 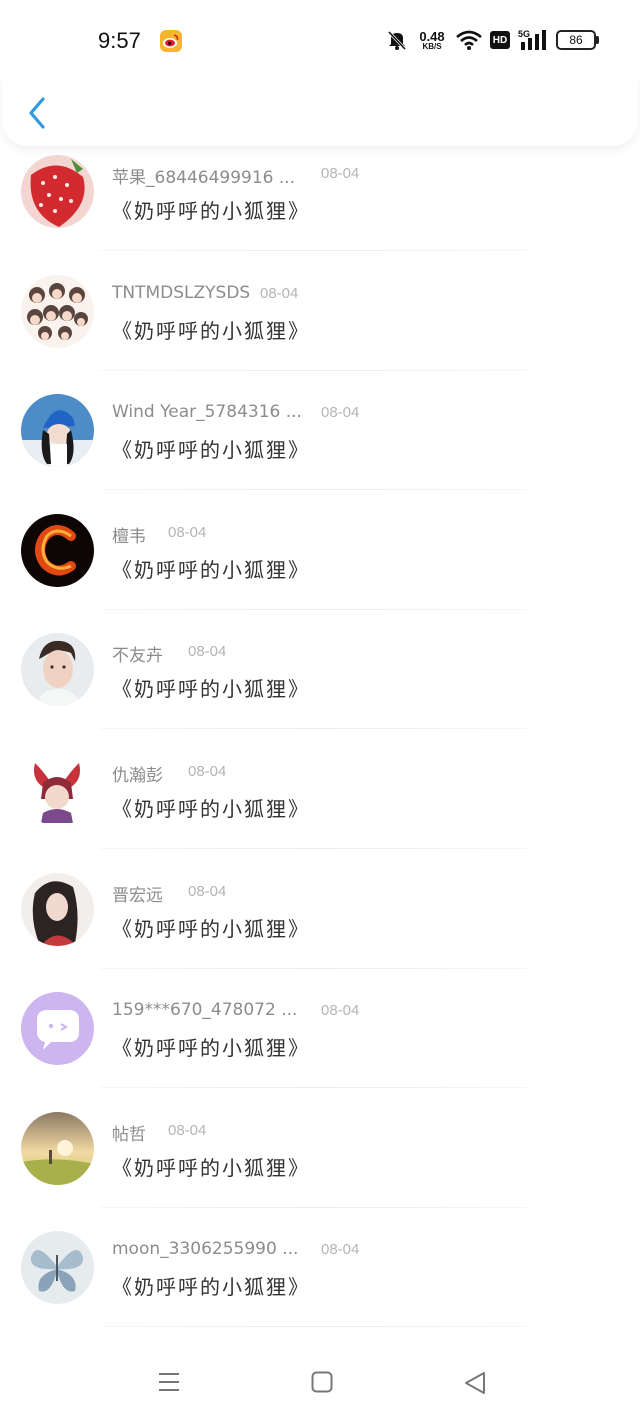 I want to click on status-bar: 9:57 0.48 KB/S HD 5G 86, so click(x=320, y=40).